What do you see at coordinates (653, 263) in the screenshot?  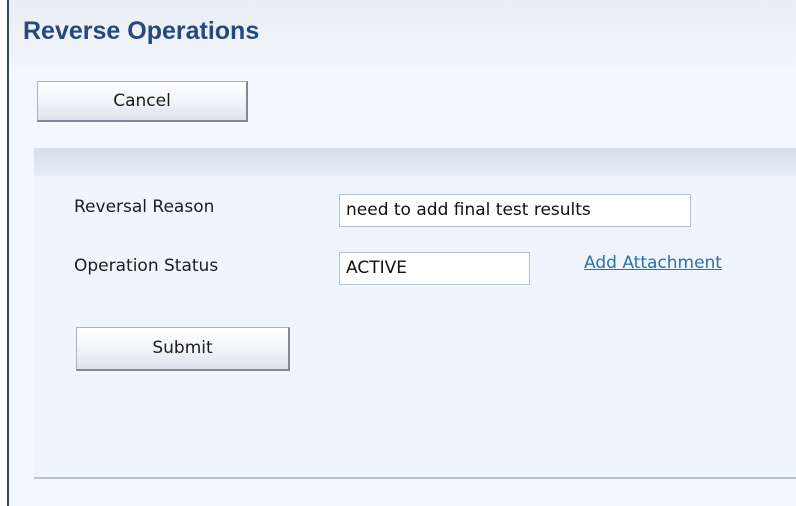 I see `add-attachment-link: Add Attachment` at bounding box center [653, 263].